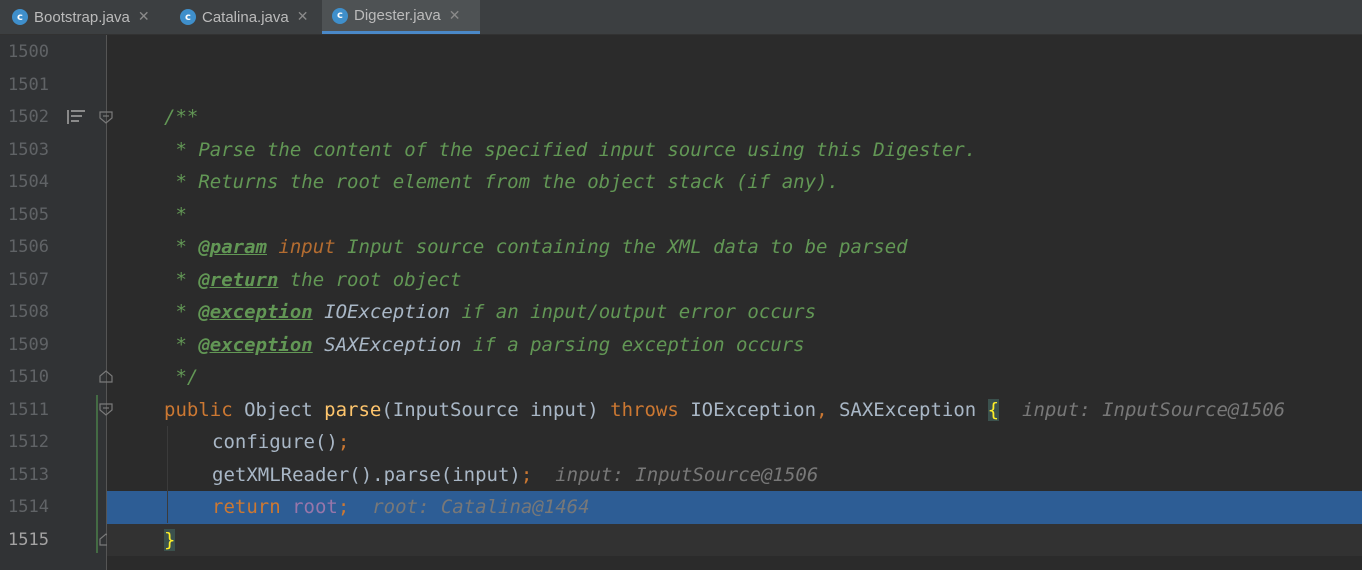 The image size is (1362, 570). I want to click on code-line-1505: *, so click(734, 215).